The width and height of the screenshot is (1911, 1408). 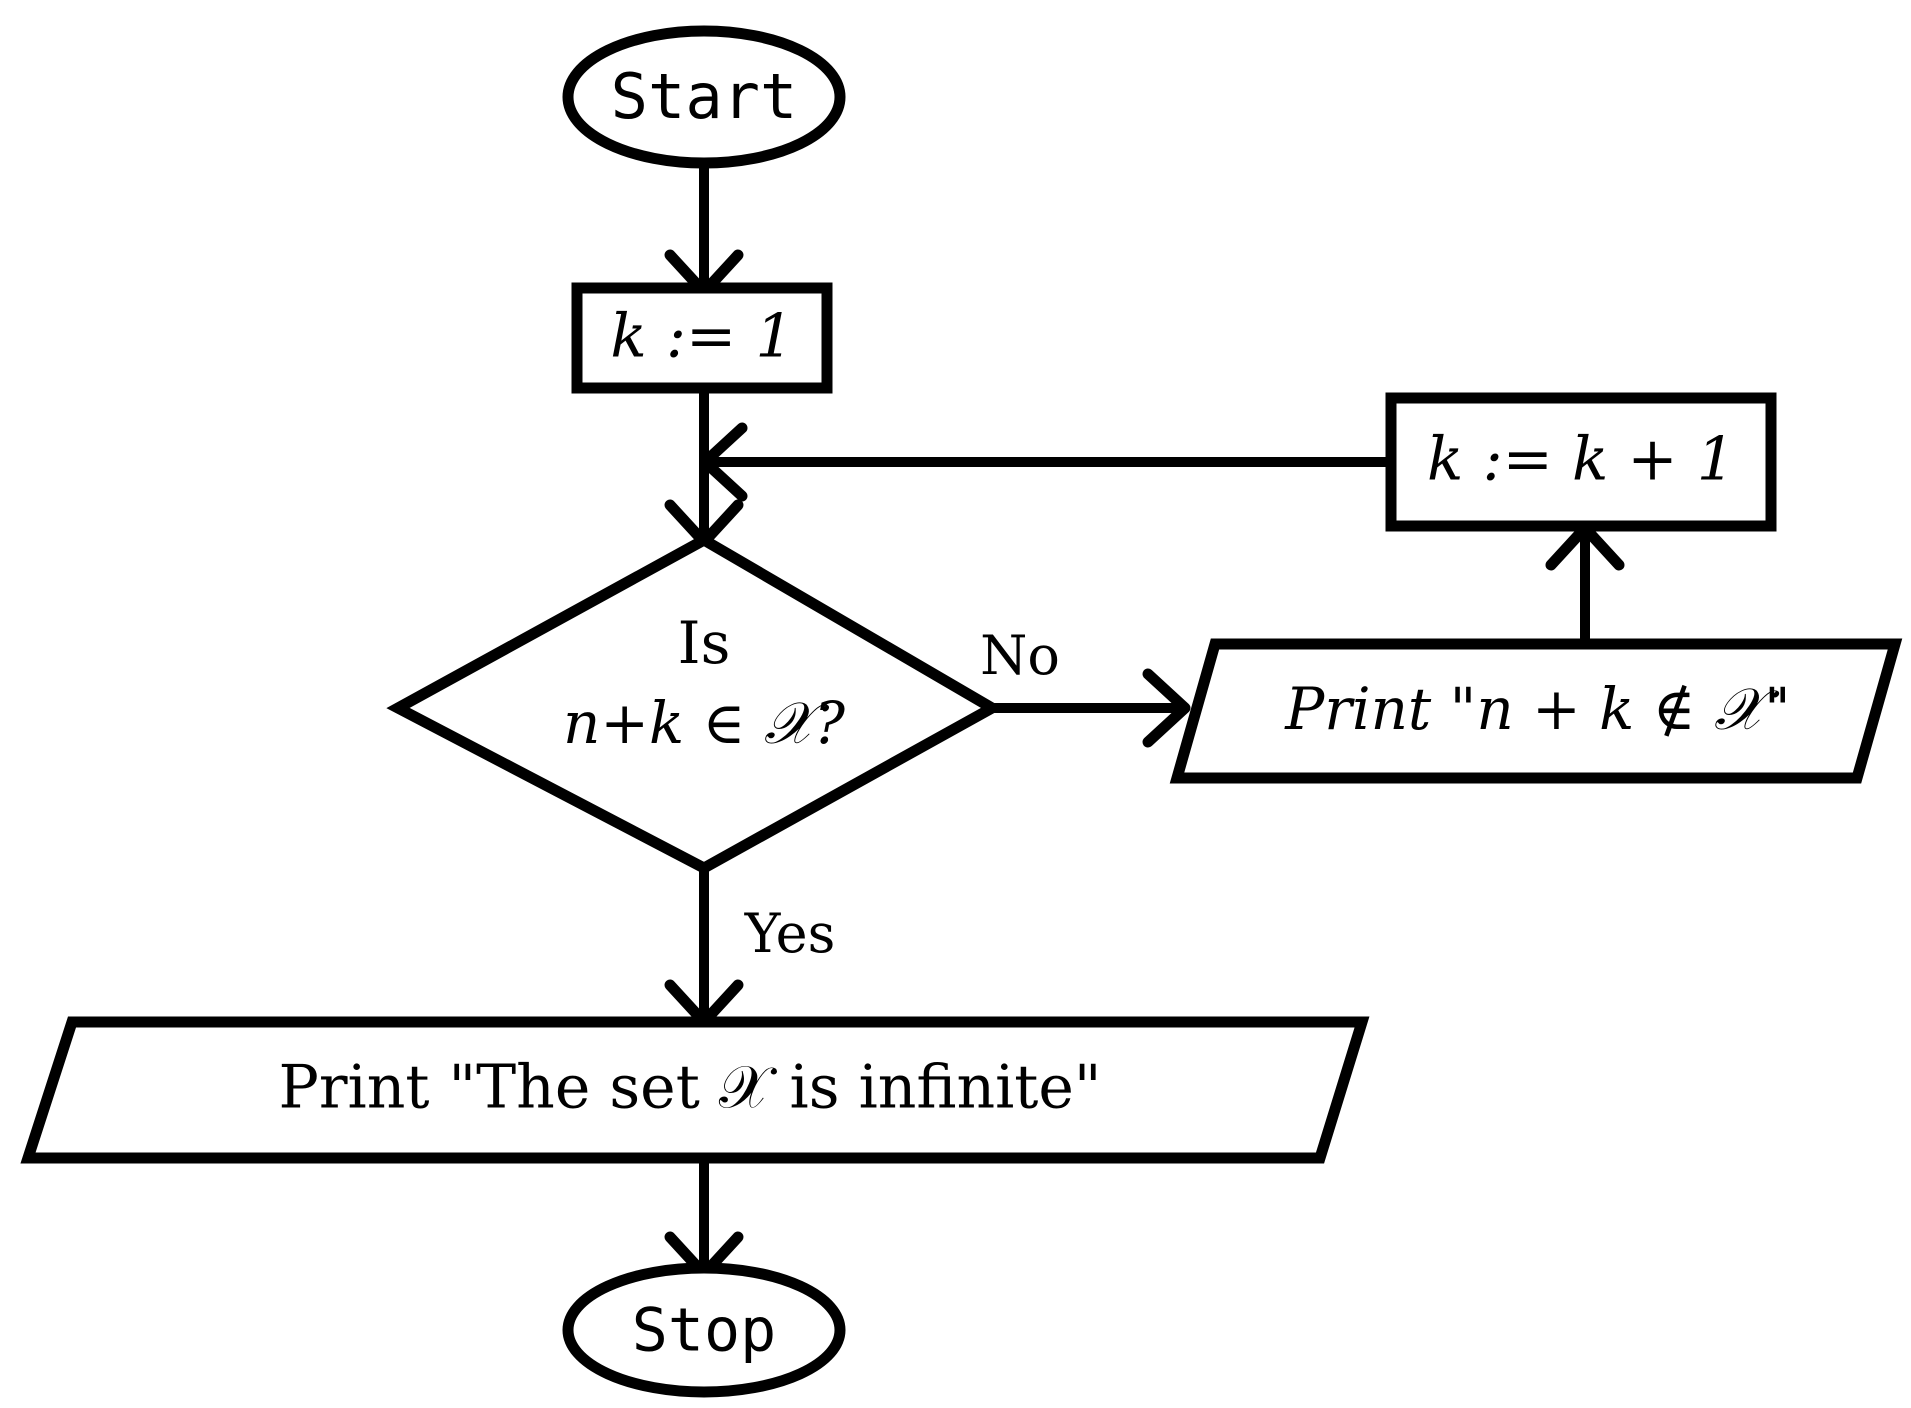 I want to click on stop-label: Stop, so click(x=704, y=1331).